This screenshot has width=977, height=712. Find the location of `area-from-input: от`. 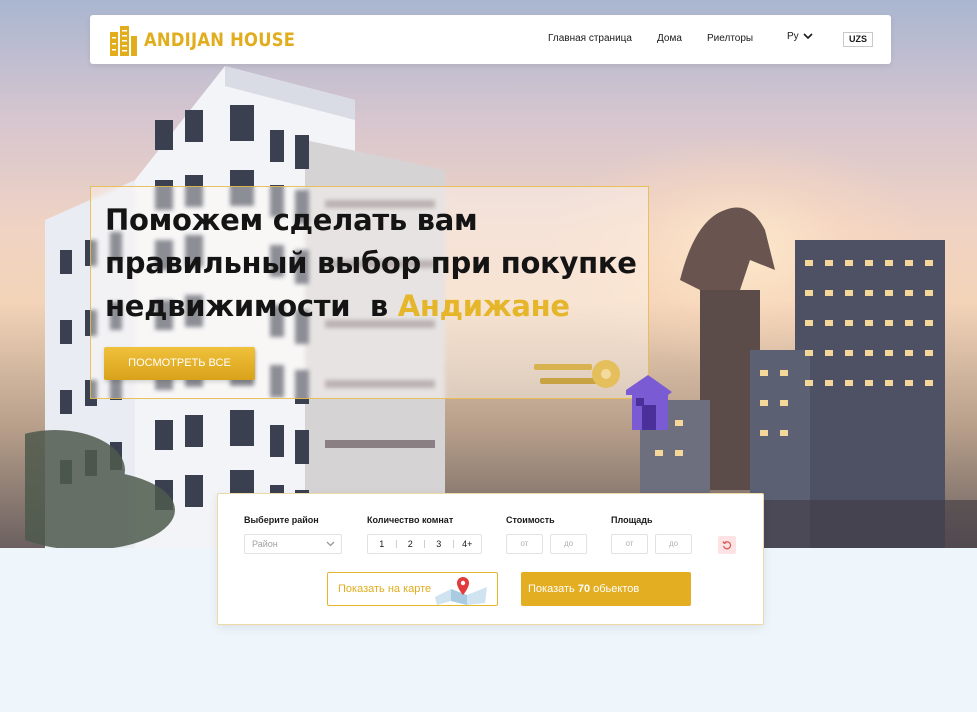

area-from-input: от is located at coordinates (629, 544).